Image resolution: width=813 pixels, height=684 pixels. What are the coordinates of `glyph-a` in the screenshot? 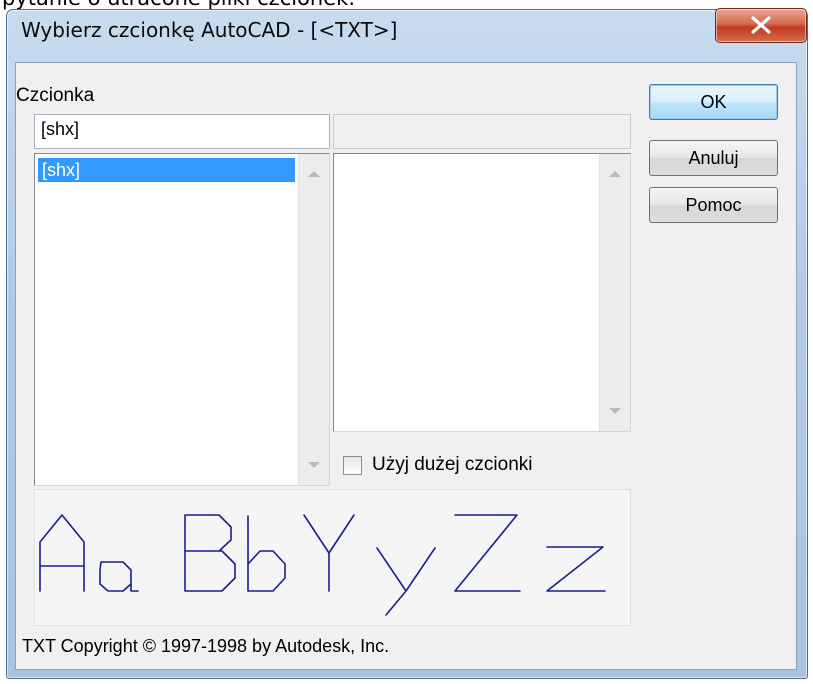 It's located at (119, 576).